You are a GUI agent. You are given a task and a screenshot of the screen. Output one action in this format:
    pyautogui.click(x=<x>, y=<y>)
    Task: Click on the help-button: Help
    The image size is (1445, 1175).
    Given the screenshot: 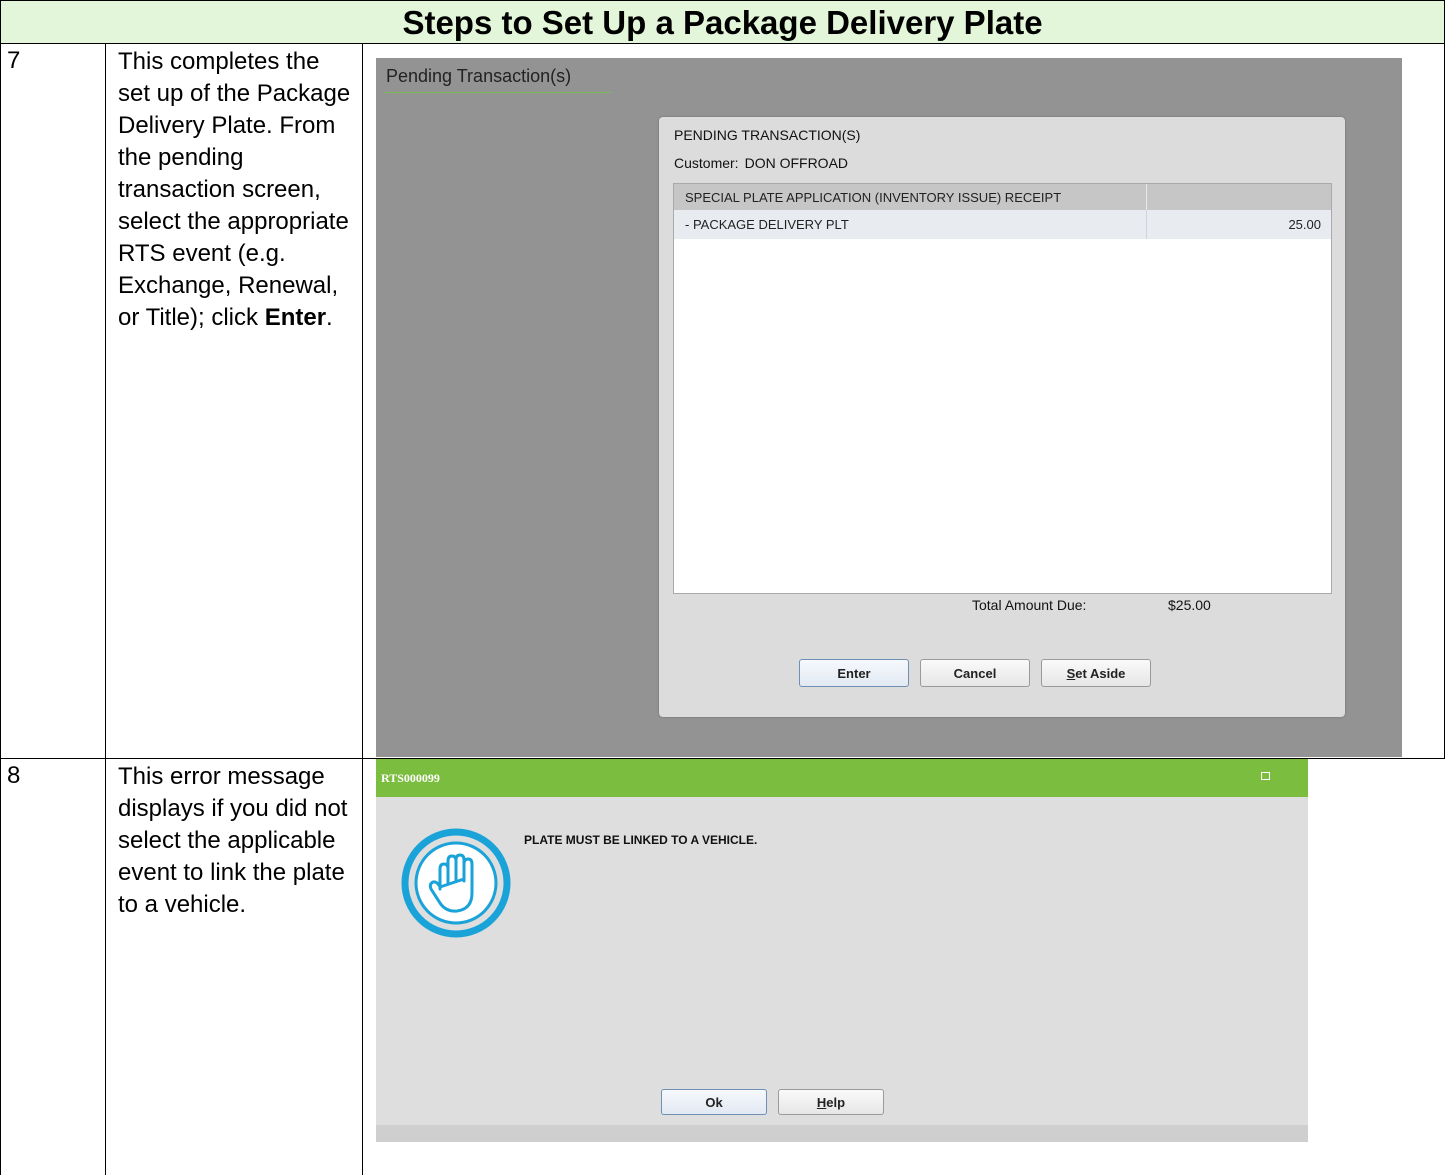 What is the action you would take?
    pyautogui.click(x=831, y=1102)
    